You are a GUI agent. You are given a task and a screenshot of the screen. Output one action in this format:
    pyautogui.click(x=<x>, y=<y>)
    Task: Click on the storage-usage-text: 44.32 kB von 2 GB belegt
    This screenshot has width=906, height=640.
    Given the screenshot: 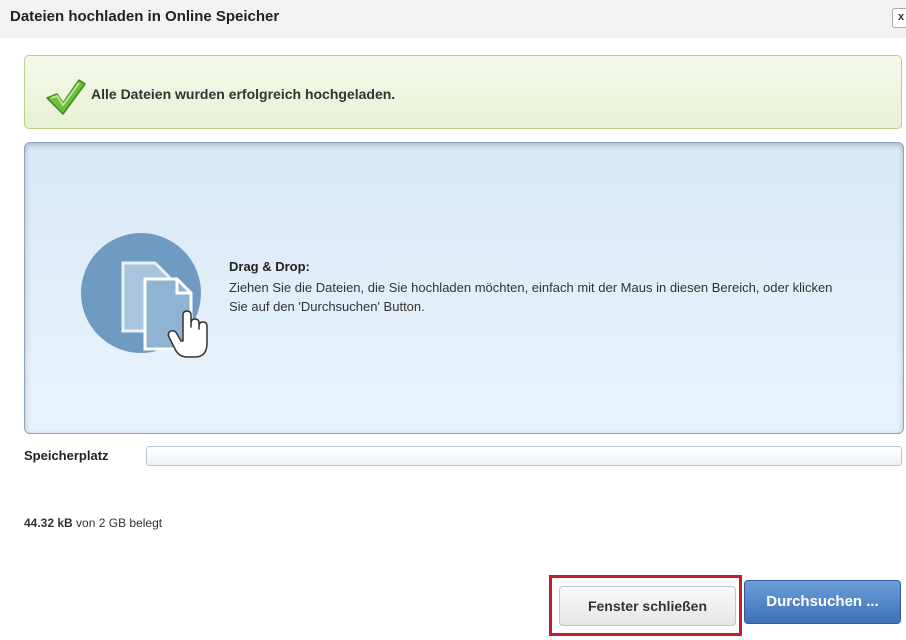 What is the action you would take?
    pyautogui.click(x=93, y=523)
    